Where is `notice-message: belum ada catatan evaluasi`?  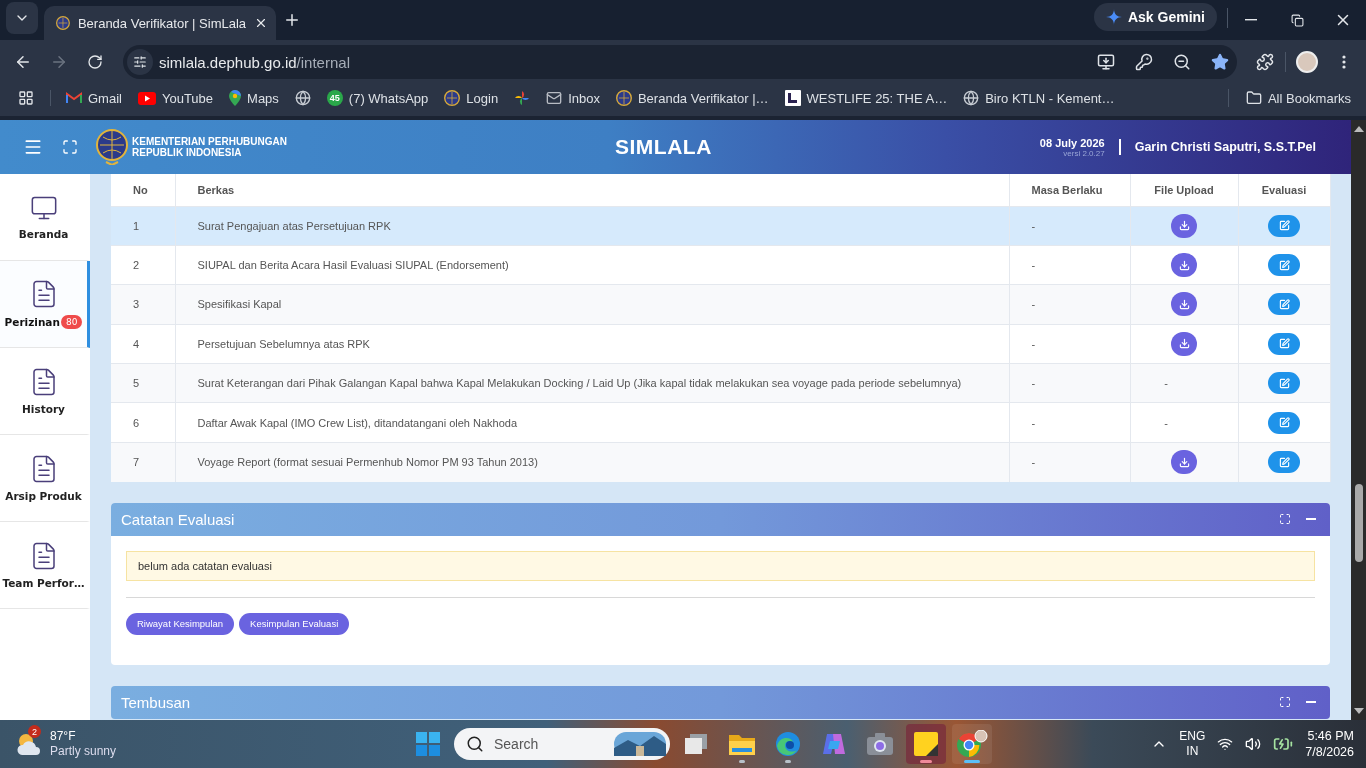
notice-message: belum ada catatan evaluasi is located at coordinates (720, 565).